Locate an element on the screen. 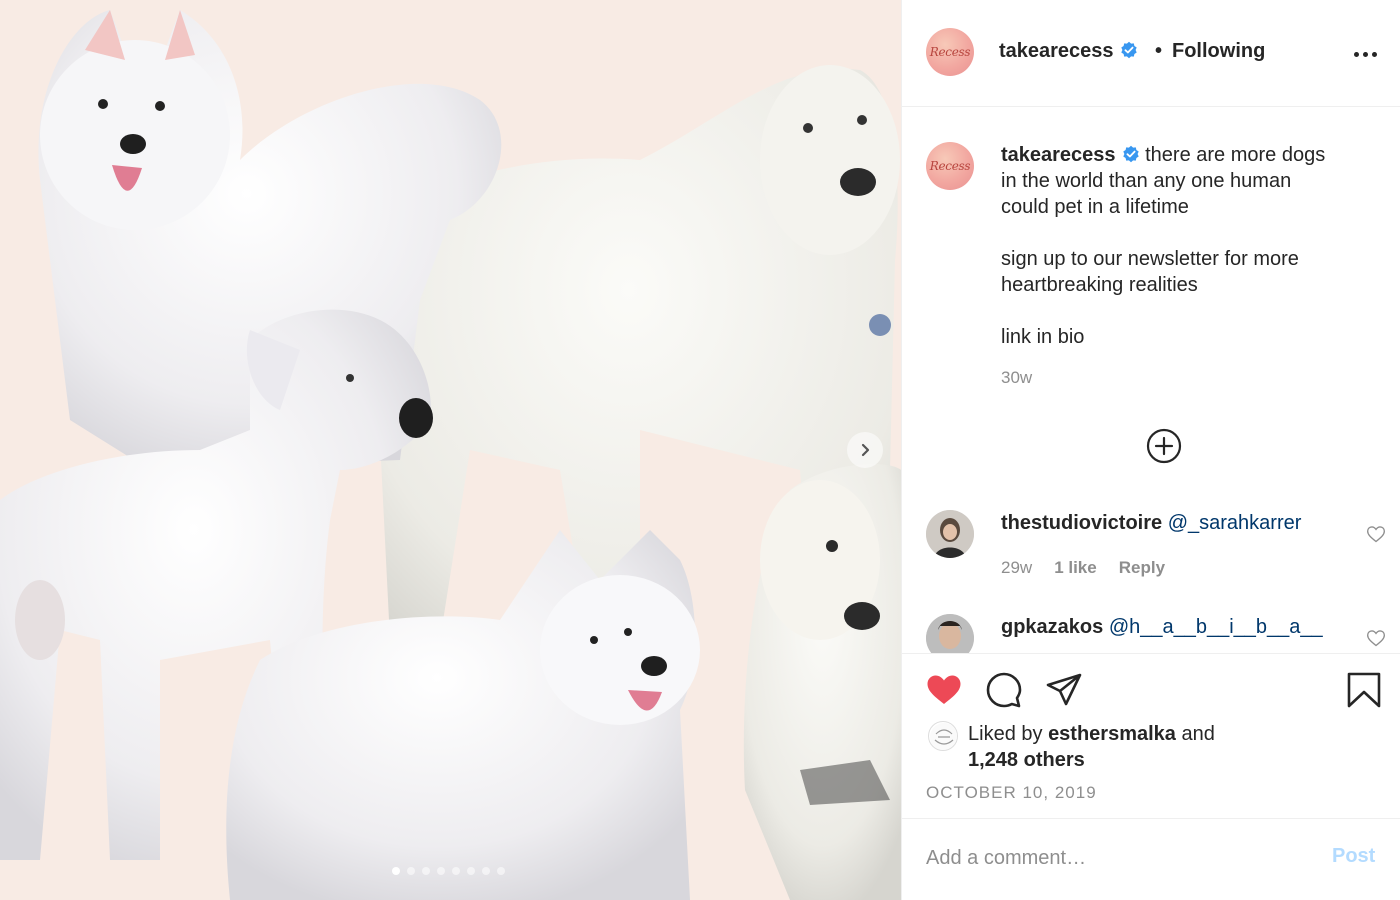  load-more-comments-button is located at coordinates (1164, 446).